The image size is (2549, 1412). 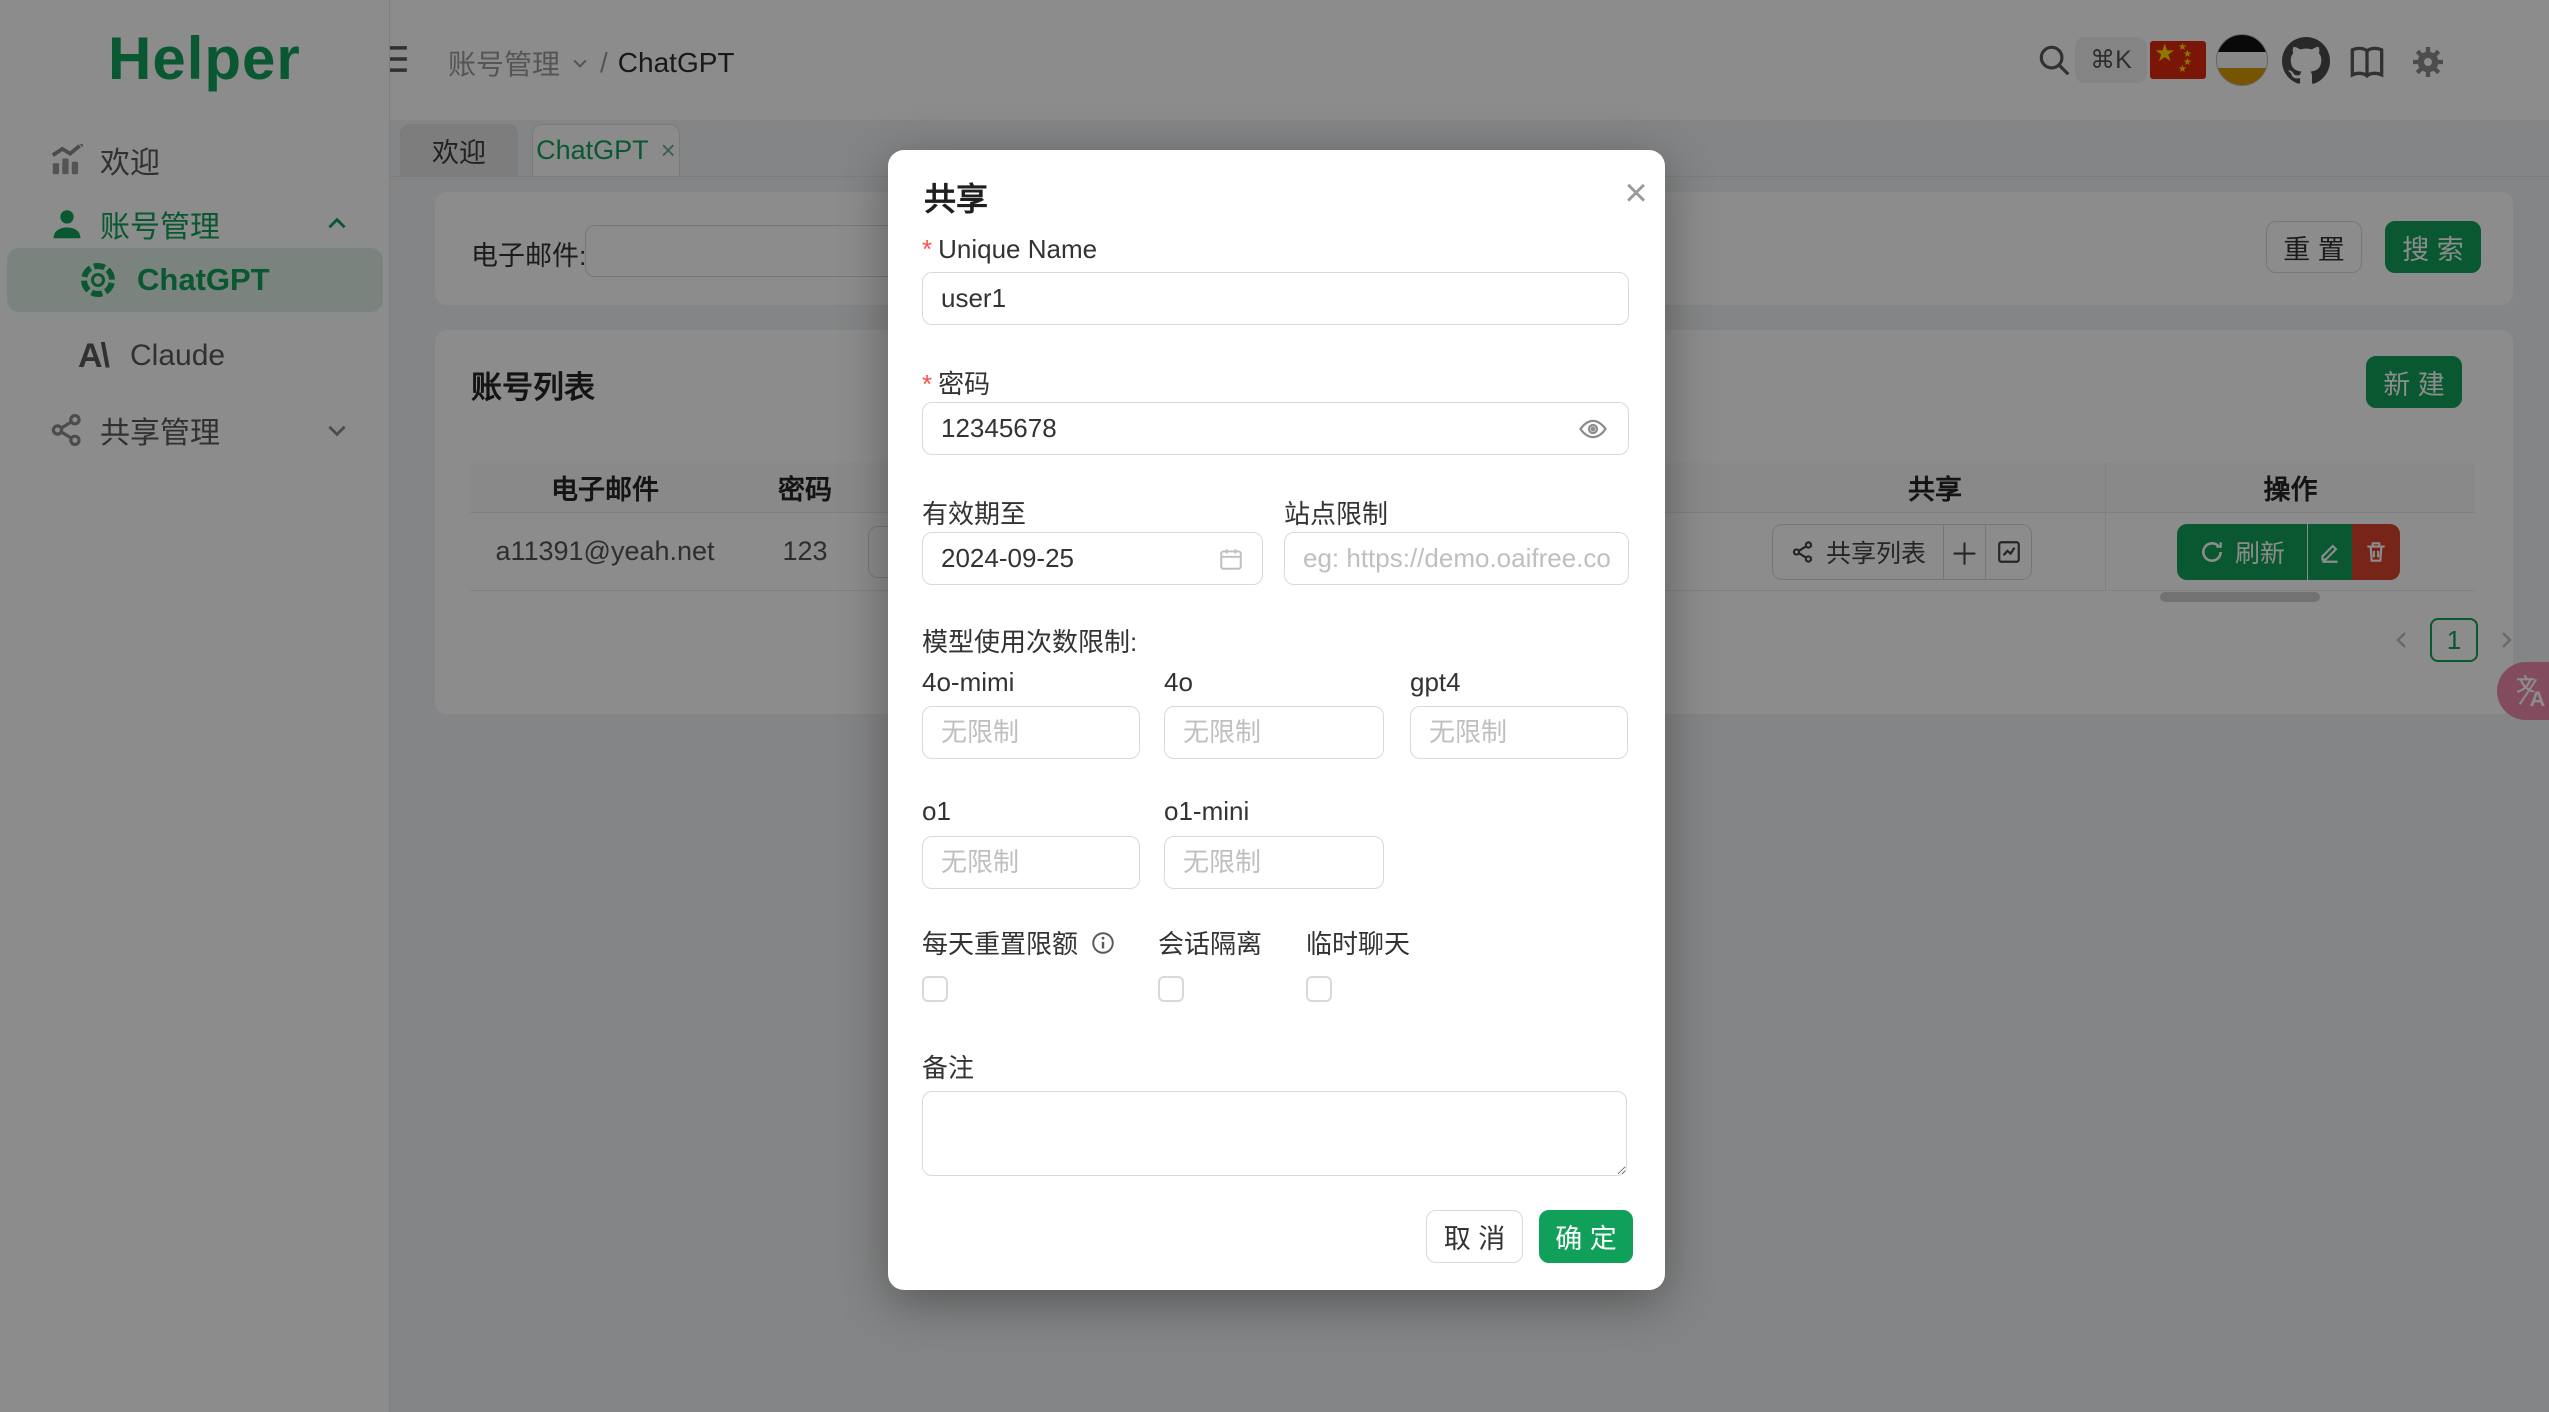 I want to click on info-icon, so click(x=1103, y=943).